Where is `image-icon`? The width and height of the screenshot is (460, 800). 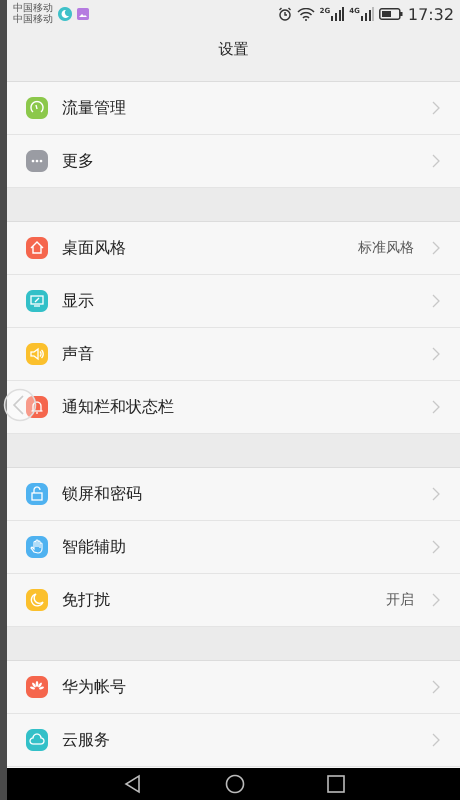 image-icon is located at coordinates (83, 14).